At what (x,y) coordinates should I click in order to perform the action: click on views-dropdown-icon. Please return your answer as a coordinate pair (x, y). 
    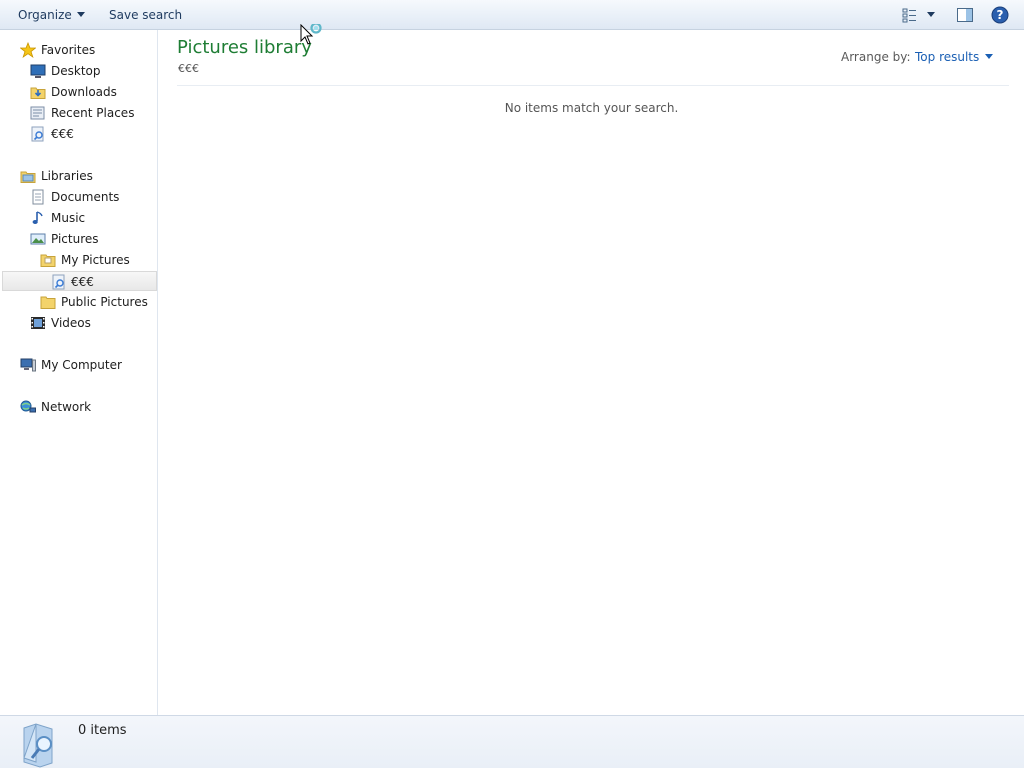
    Looking at the image, I should click on (931, 14).